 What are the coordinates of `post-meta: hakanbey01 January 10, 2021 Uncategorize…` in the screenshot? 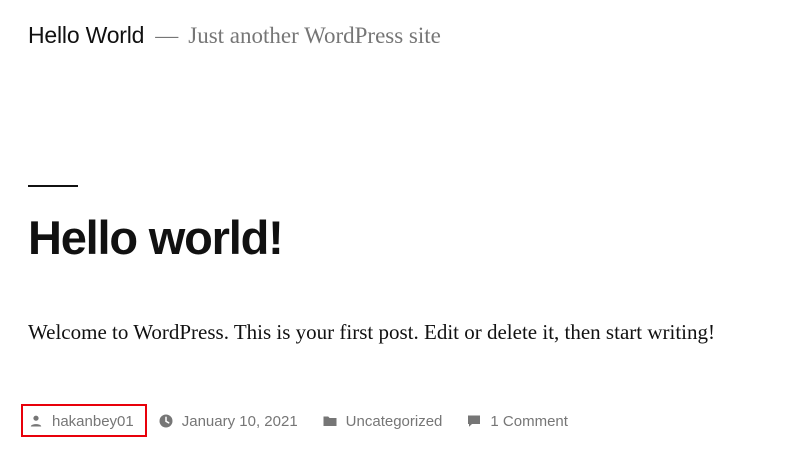 It's located at (298, 421).